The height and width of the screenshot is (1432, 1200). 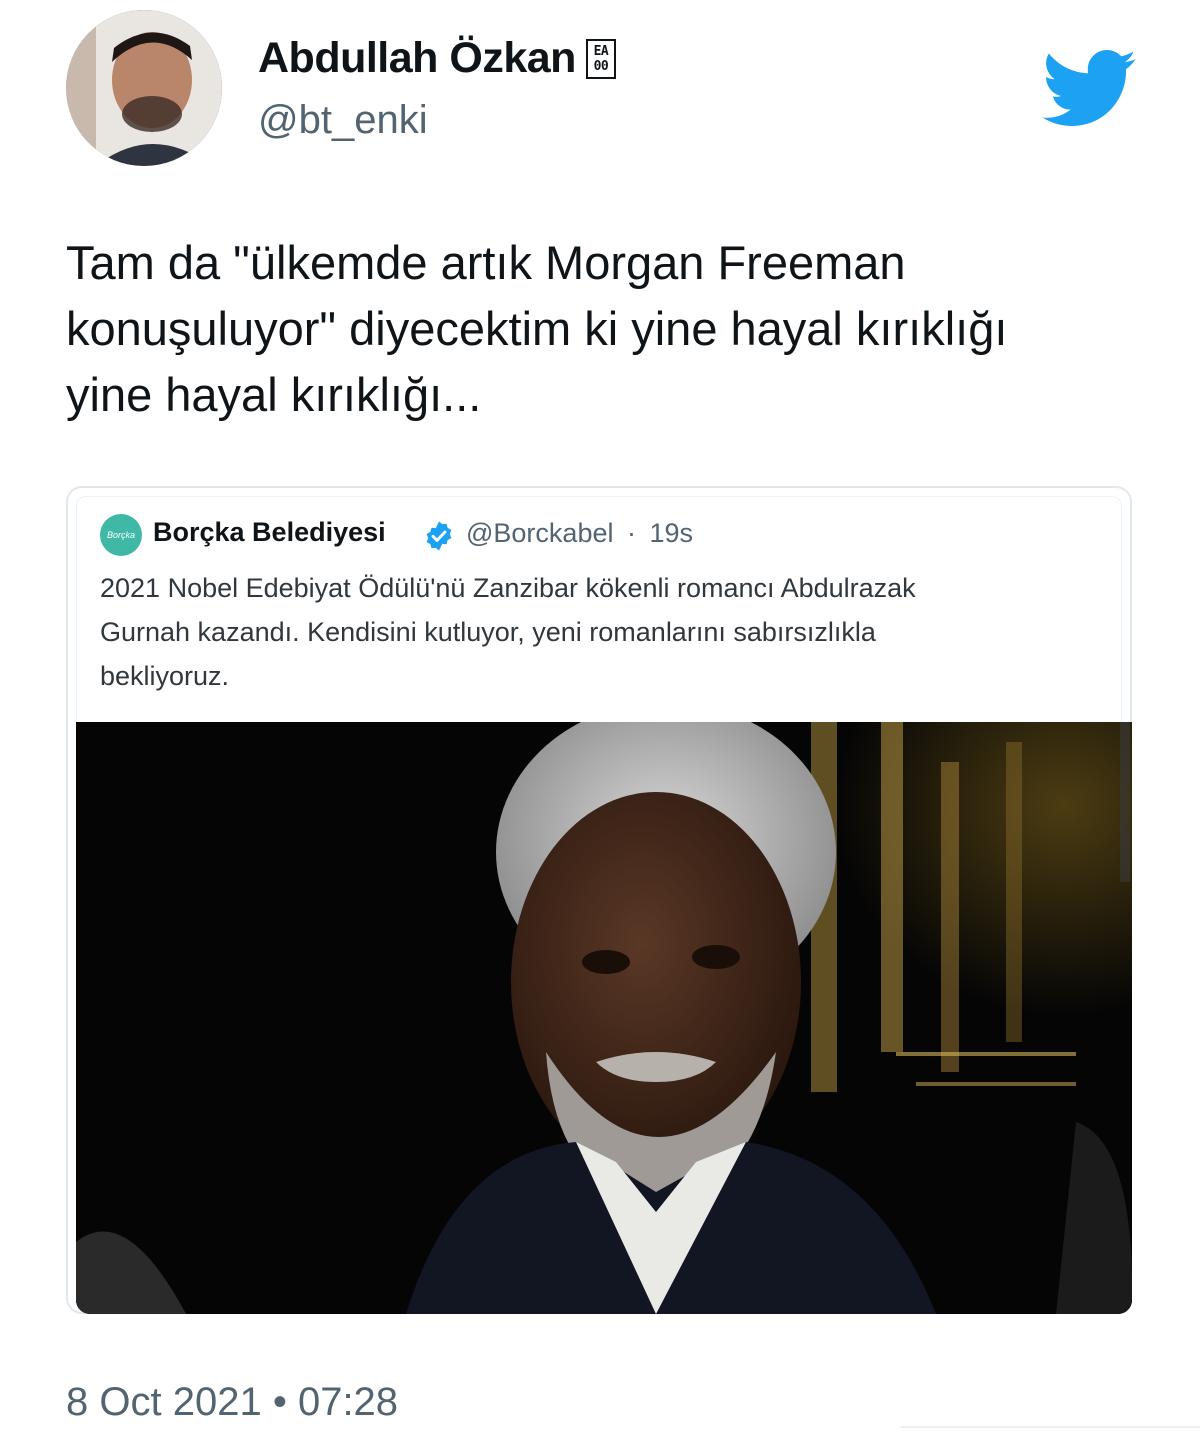 What do you see at coordinates (439, 536) in the screenshot?
I see `verified-badge-icon` at bounding box center [439, 536].